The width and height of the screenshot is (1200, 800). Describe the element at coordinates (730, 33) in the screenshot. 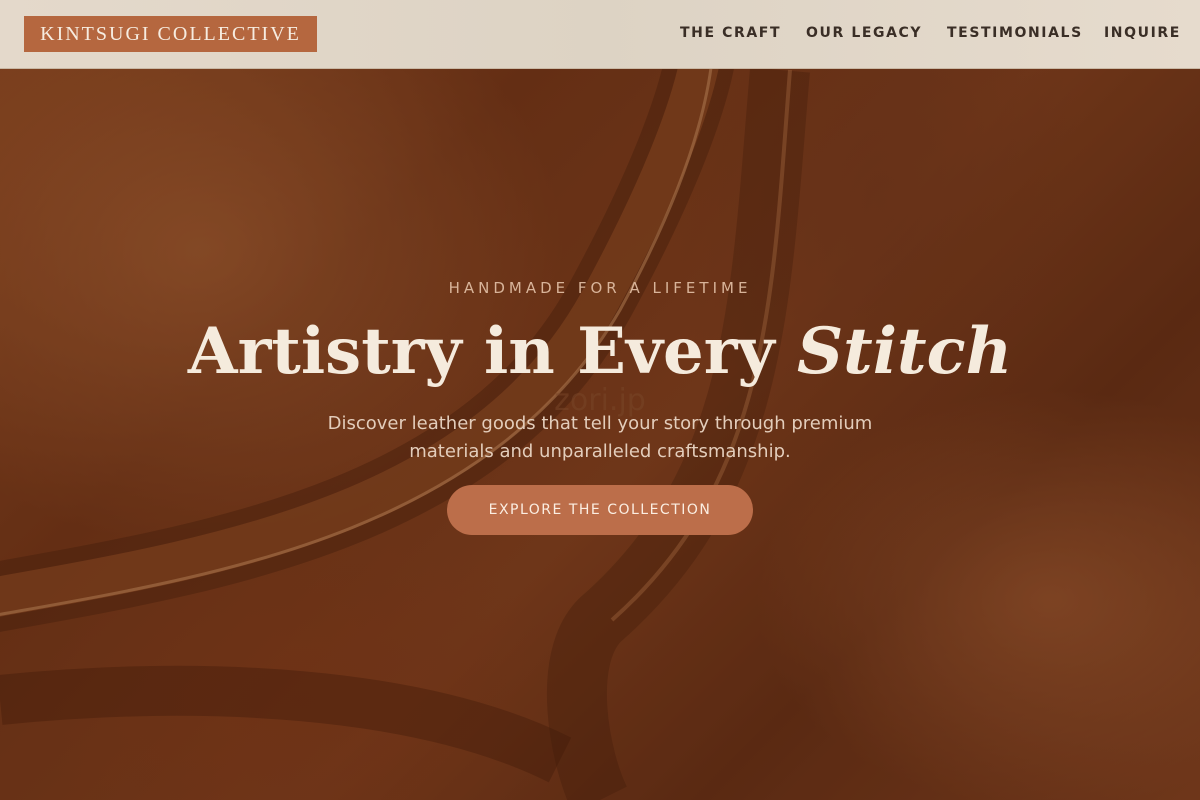

I see `nav-link-the-craft: THE CRAFT` at that location.